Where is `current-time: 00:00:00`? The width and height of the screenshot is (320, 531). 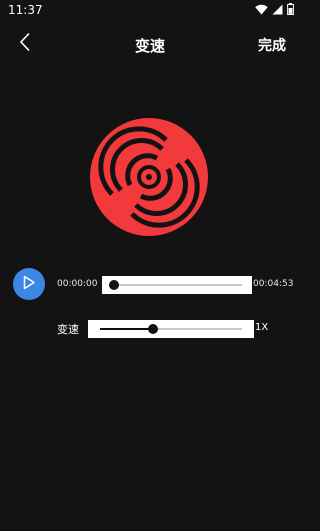 current-time: 00:00:00 is located at coordinates (77, 284).